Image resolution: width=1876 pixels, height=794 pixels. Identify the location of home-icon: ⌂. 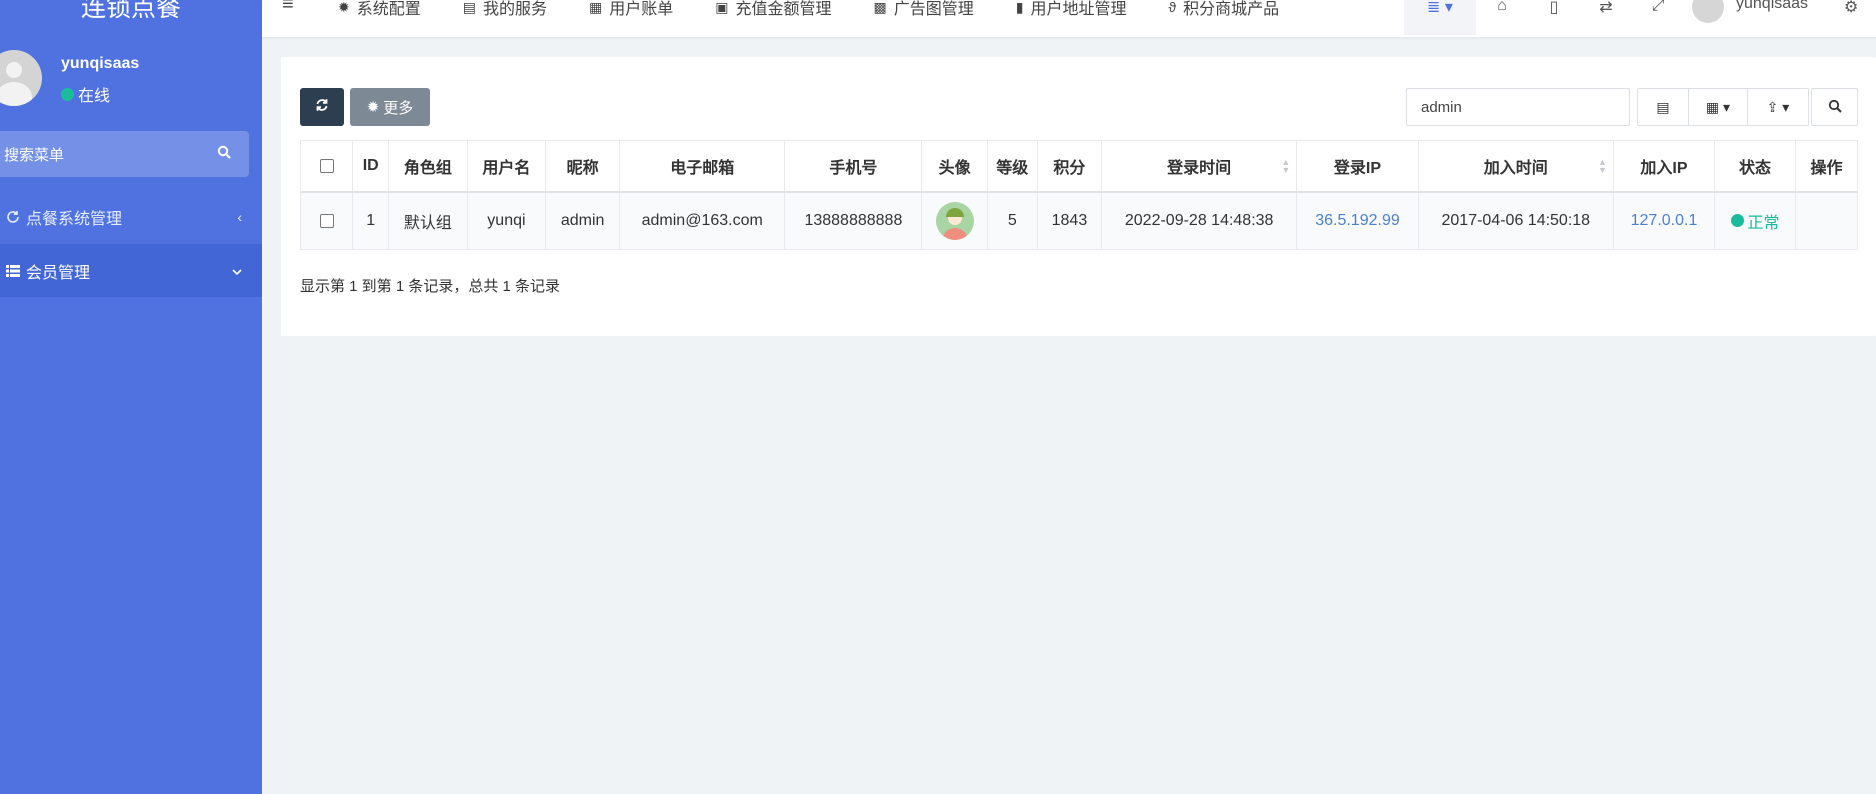
(1502, 7).